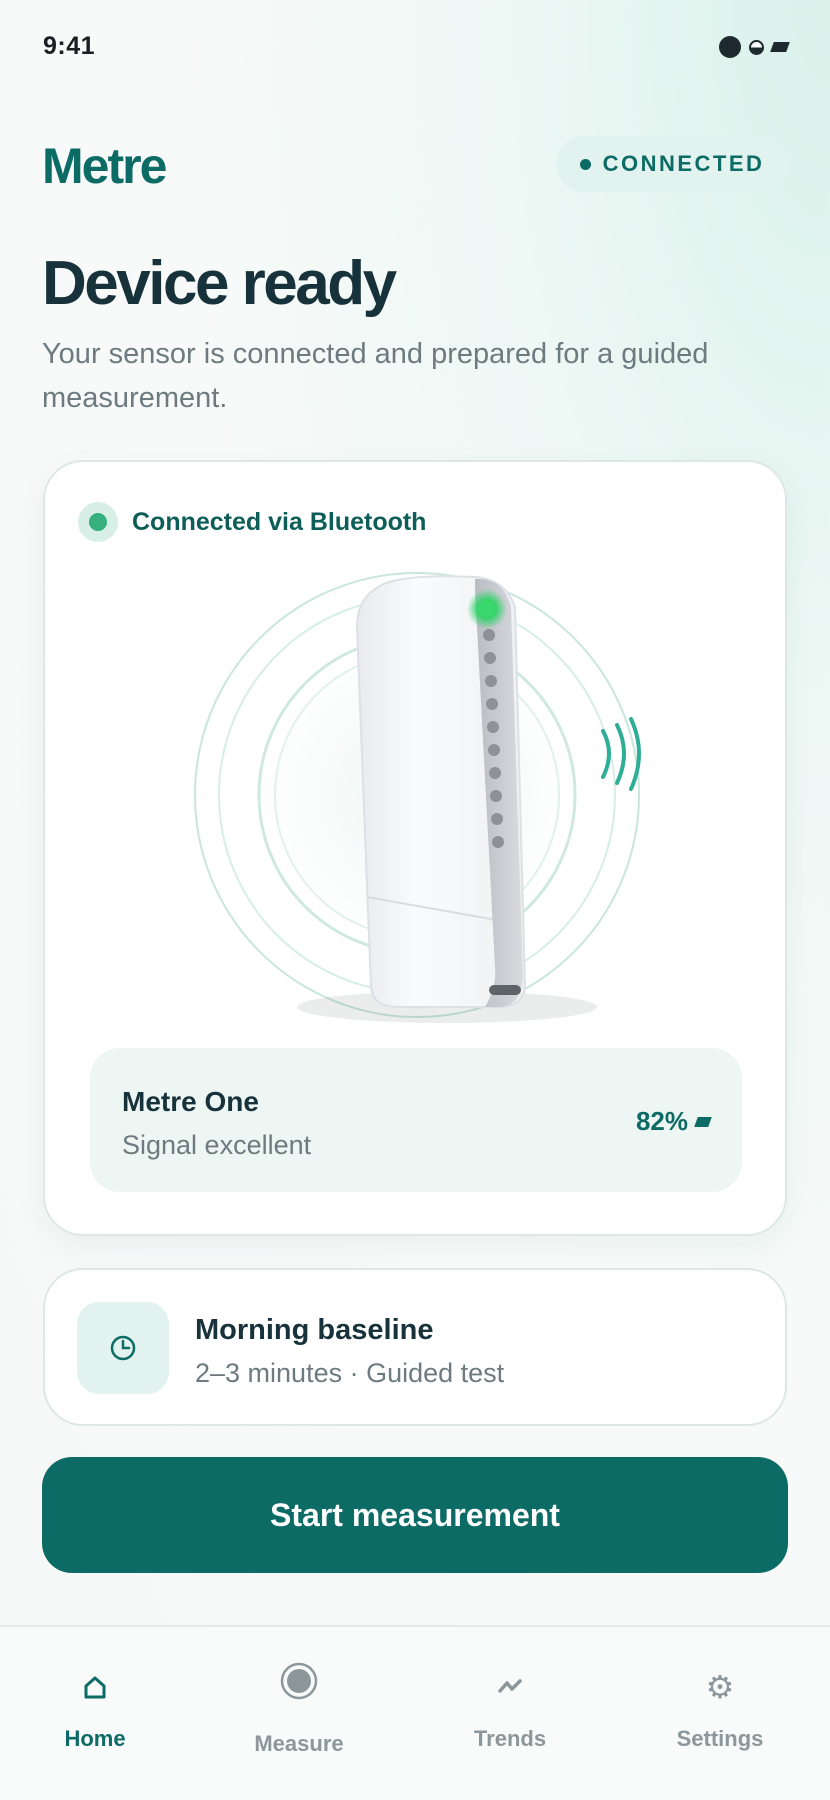  I want to click on tab-trends: Trends, so click(510, 1713).